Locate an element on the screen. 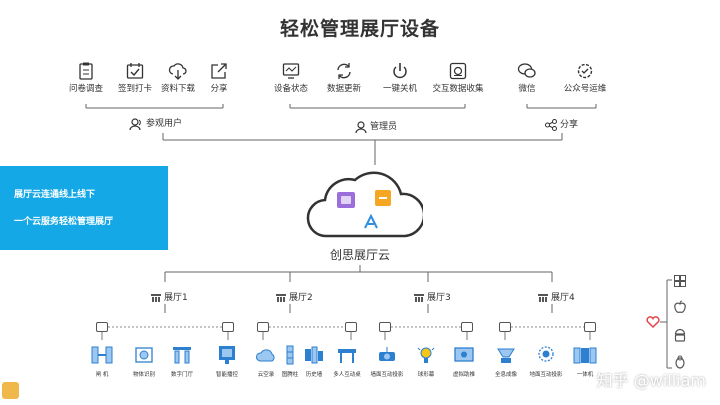  group-share: 分享 is located at coordinates (561, 124).